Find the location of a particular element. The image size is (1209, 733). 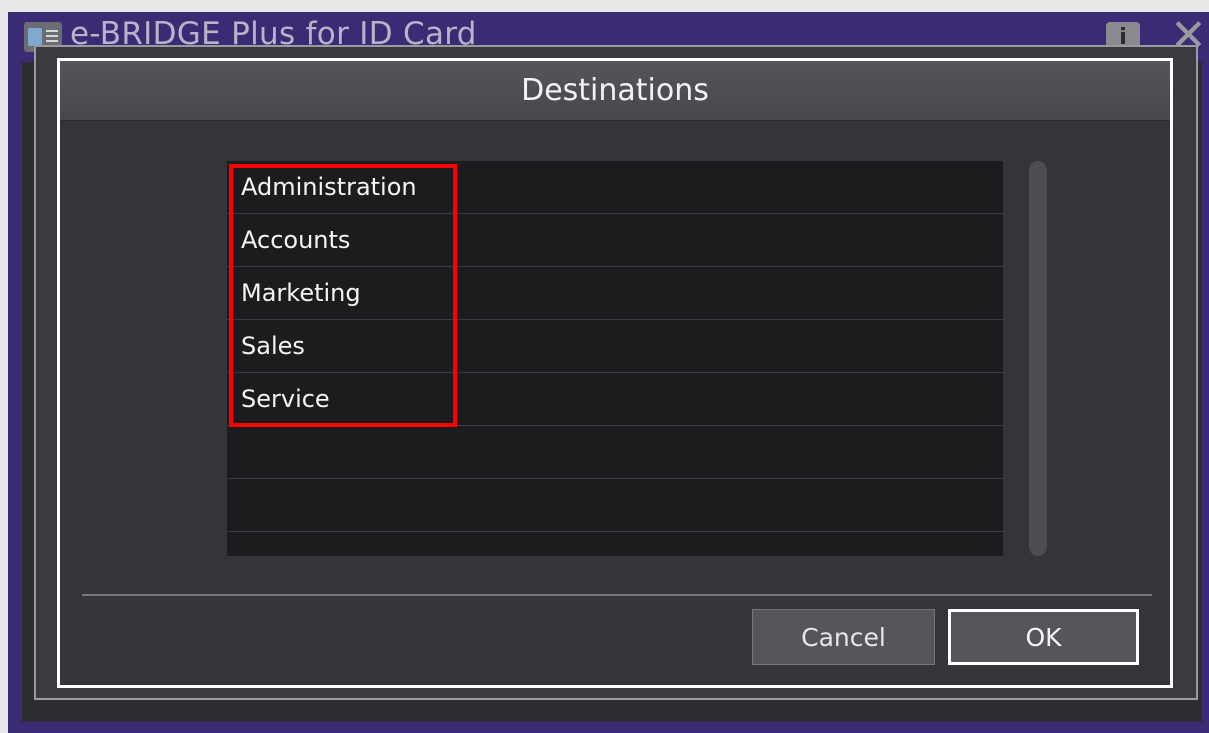

list-item-label: Service is located at coordinates (285, 399).